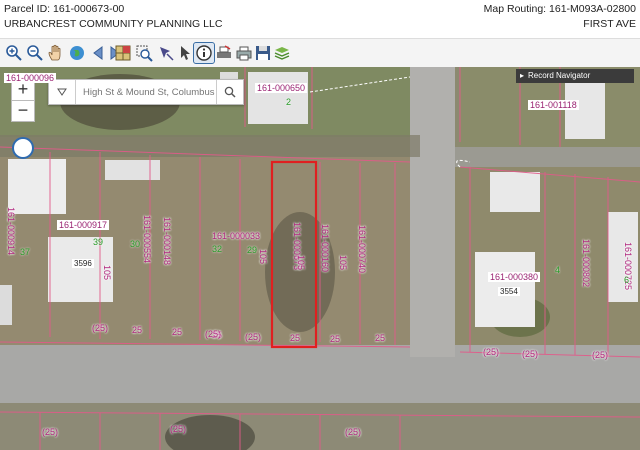 The width and height of the screenshot is (640, 450). I want to click on owner-name-text: URBANCREST COMMUNITY PLANNING LLC, so click(113, 24).